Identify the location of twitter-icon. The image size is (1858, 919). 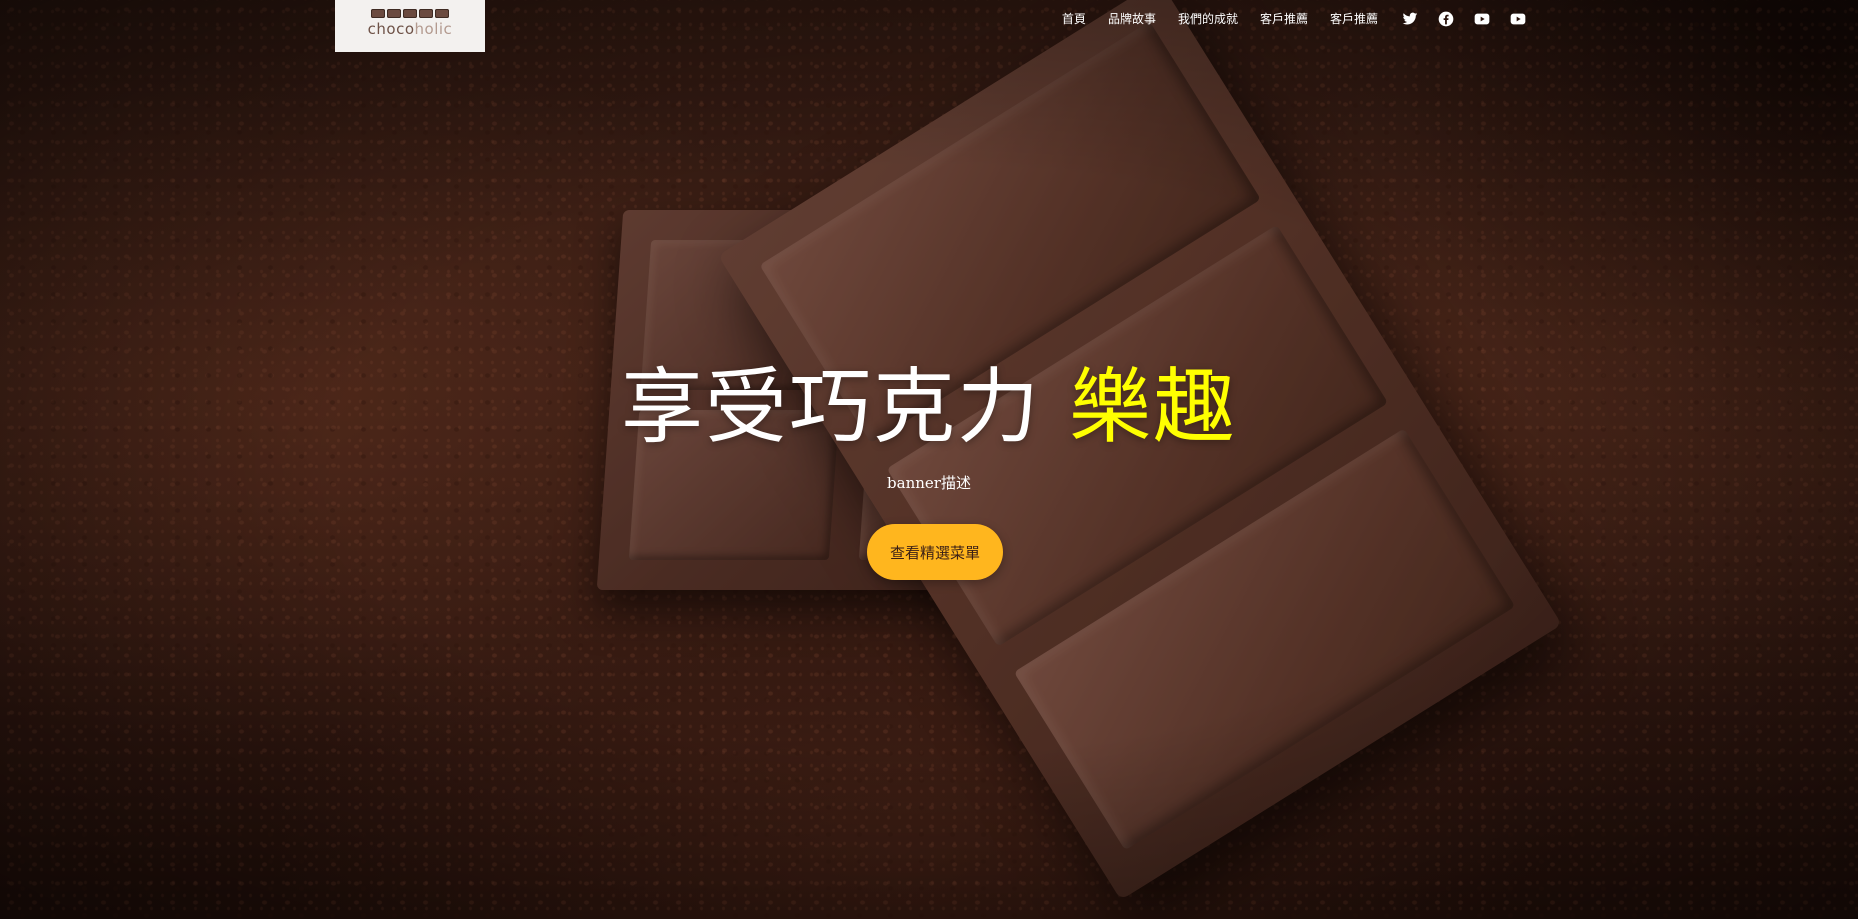
(1410, 19).